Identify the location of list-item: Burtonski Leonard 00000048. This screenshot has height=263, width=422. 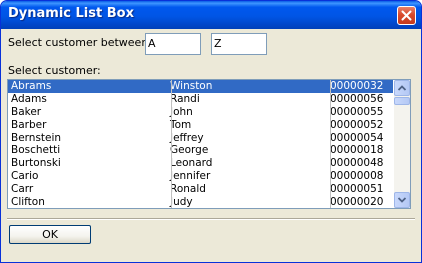
(200, 163).